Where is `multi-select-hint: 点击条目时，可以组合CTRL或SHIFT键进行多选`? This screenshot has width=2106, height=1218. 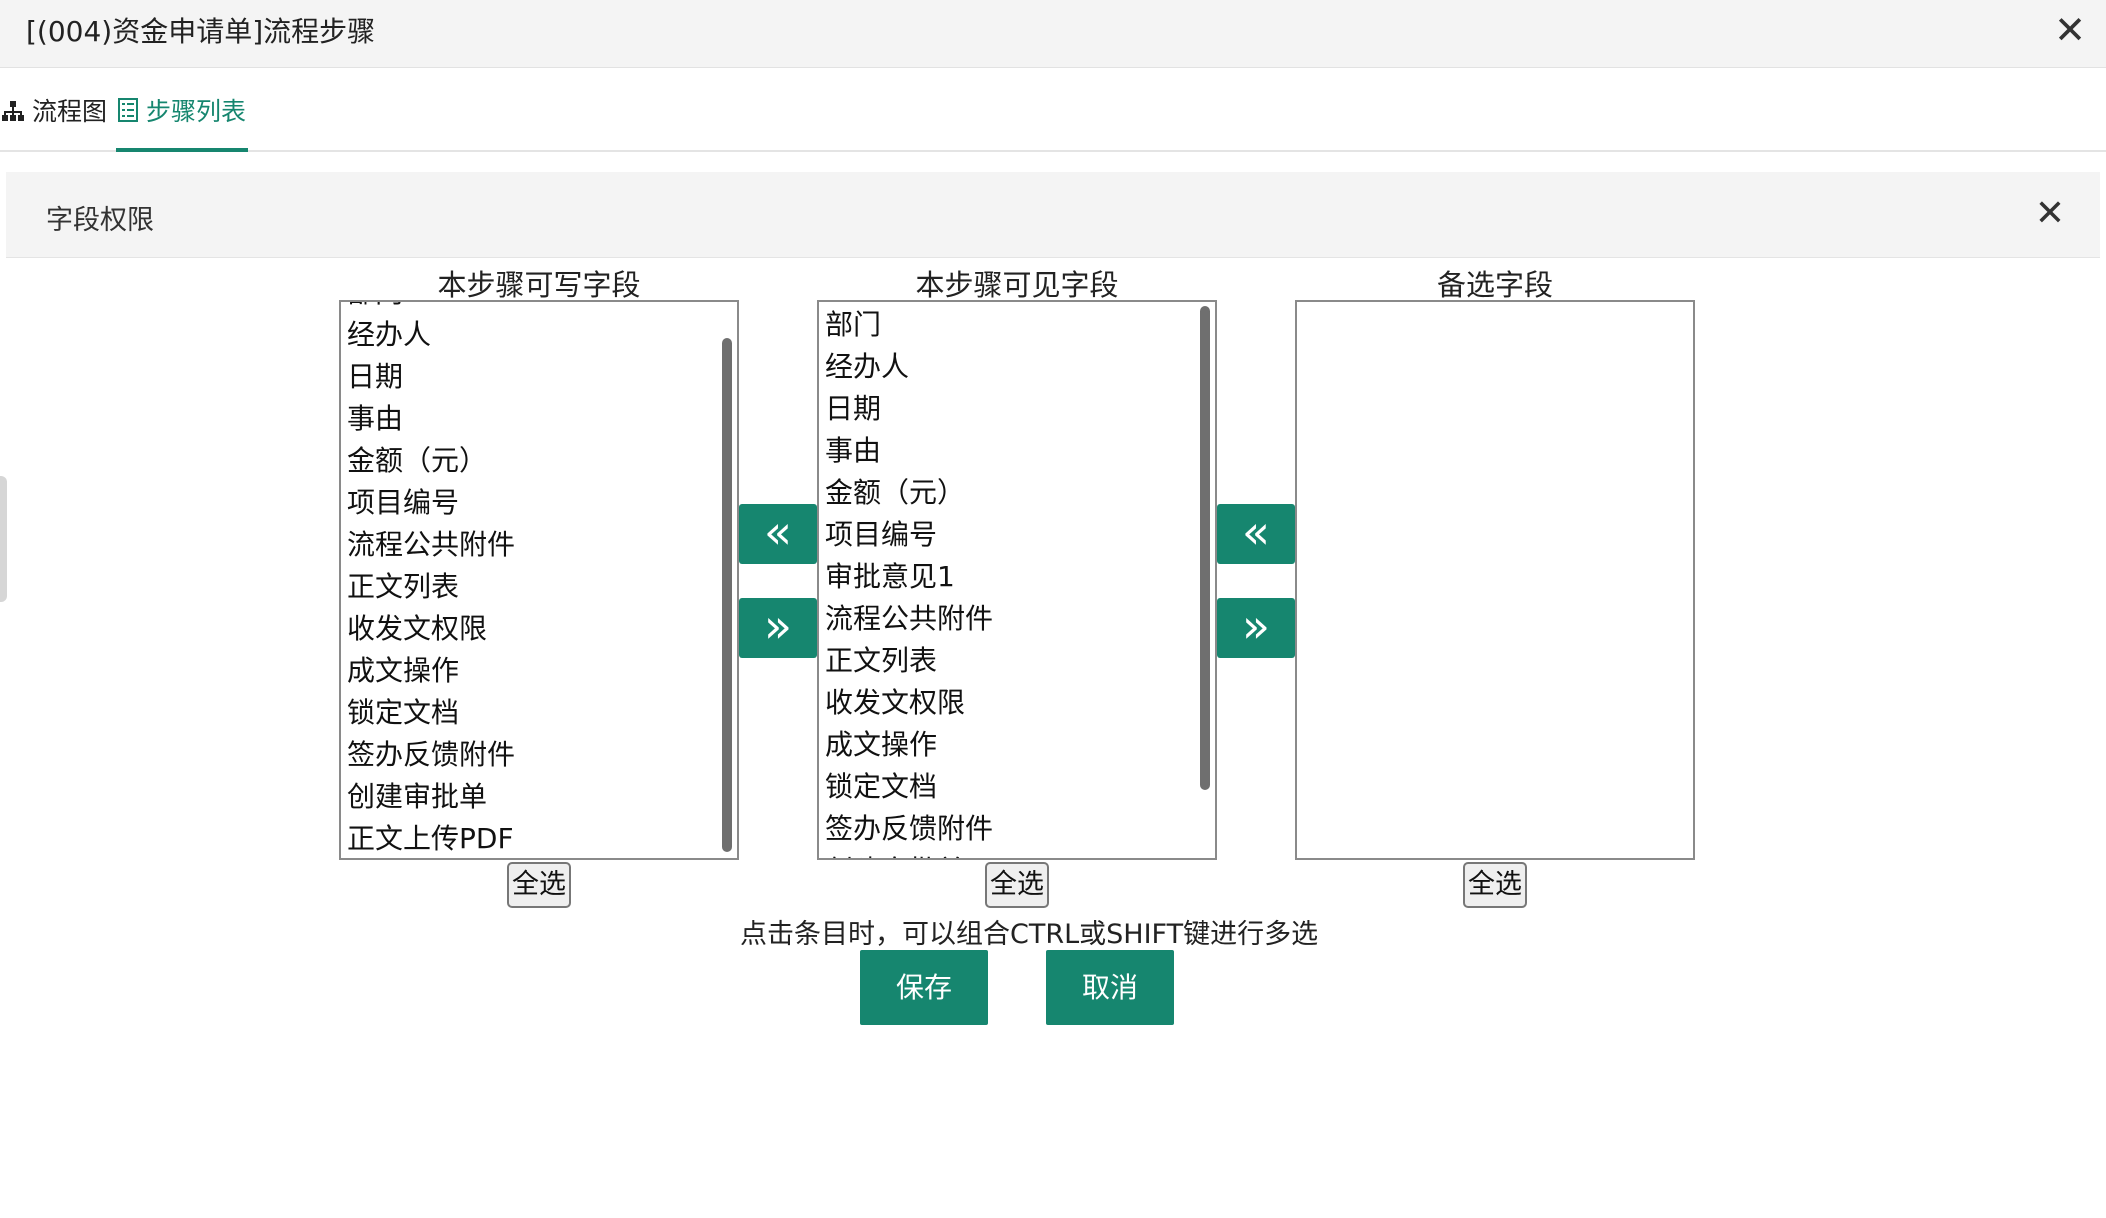 multi-select-hint: 点击条目时，可以组合CTRL或SHIFT键进行多选 is located at coordinates (1029, 934).